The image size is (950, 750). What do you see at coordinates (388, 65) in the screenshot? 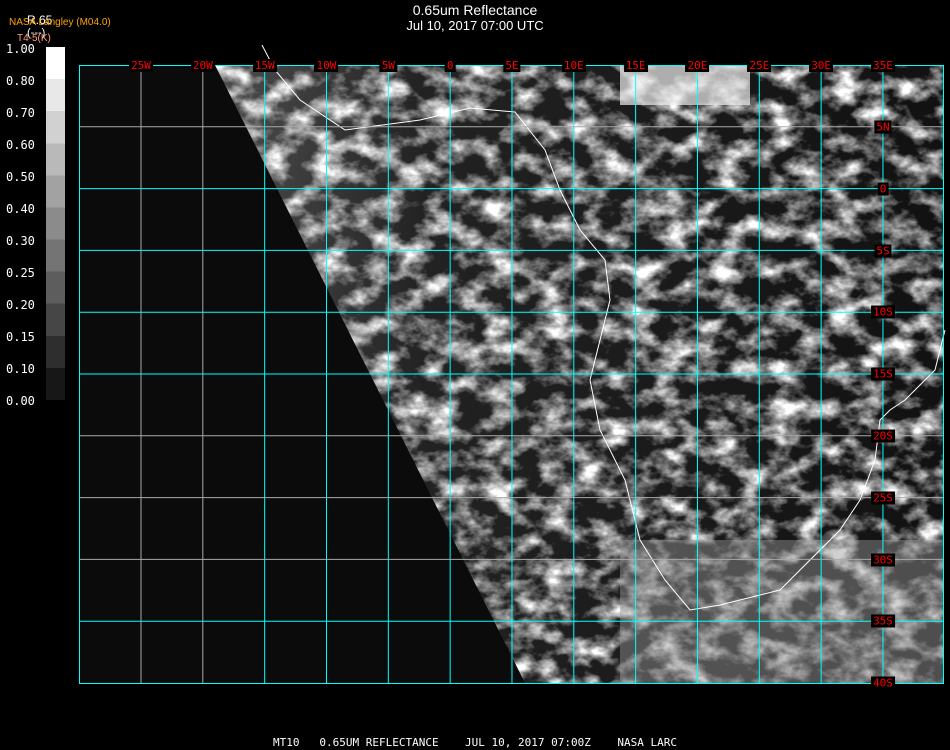
I see `longitude-label: 5W` at bounding box center [388, 65].